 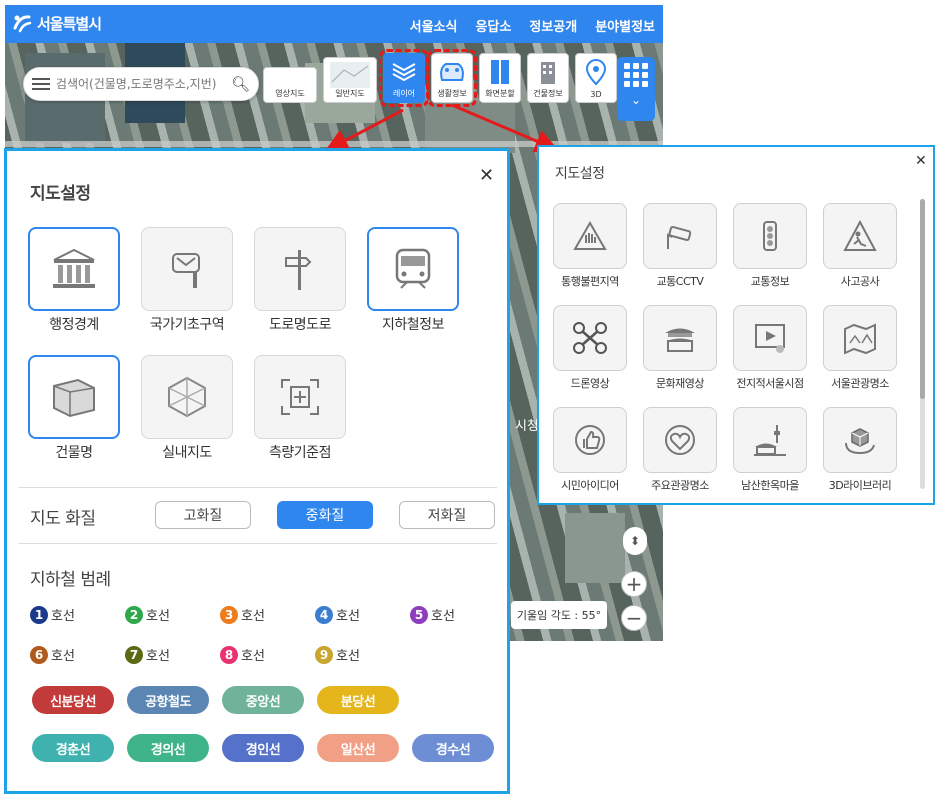 What do you see at coordinates (134, 654) in the screenshot?
I see `line-number-badge: 7` at bounding box center [134, 654].